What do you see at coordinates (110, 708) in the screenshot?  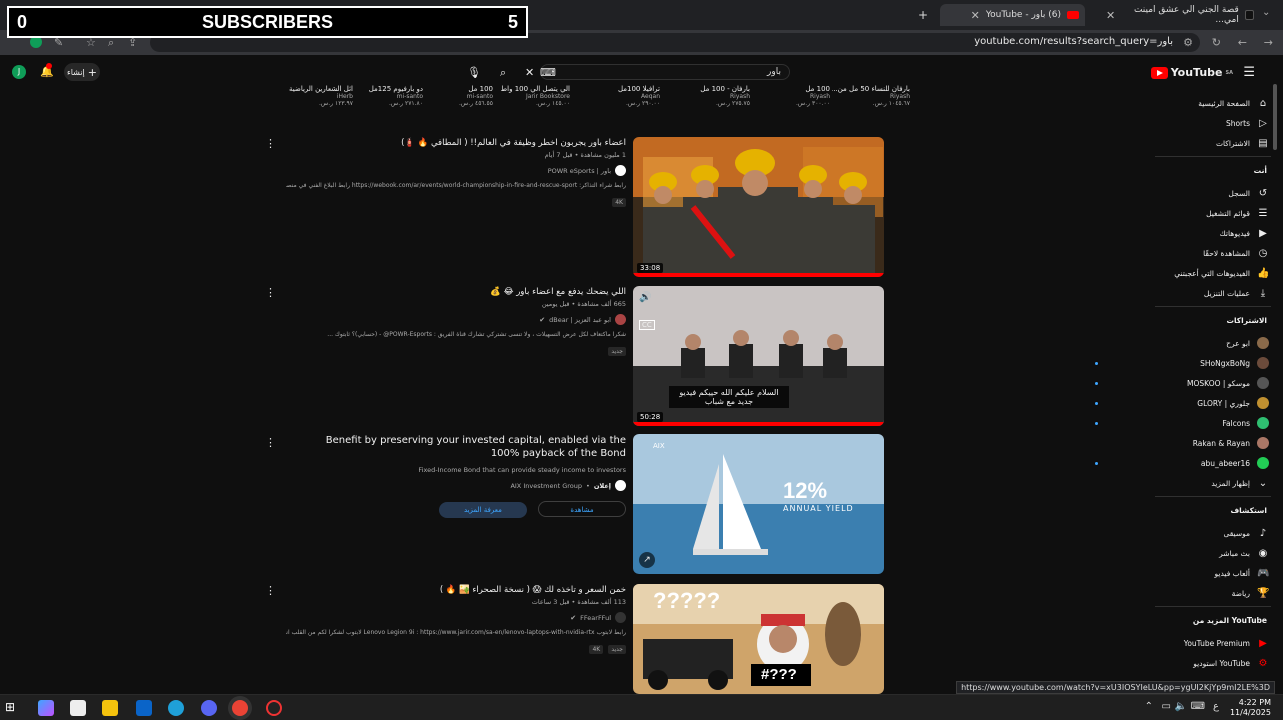 I see `file-explorer-icon` at bounding box center [110, 708].